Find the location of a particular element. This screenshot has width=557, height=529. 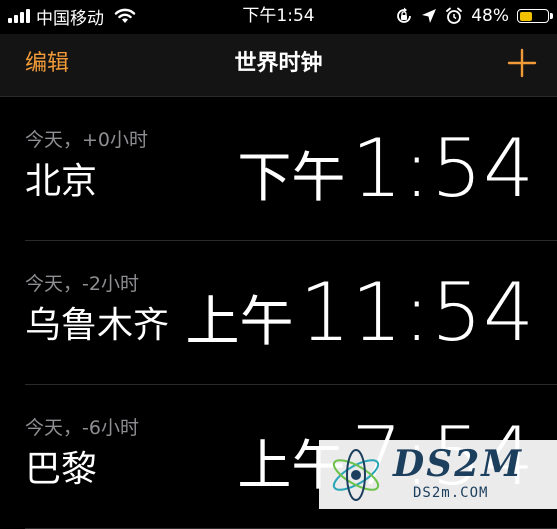

clock-city: 巴黎 is located at coordinates (61, 469).